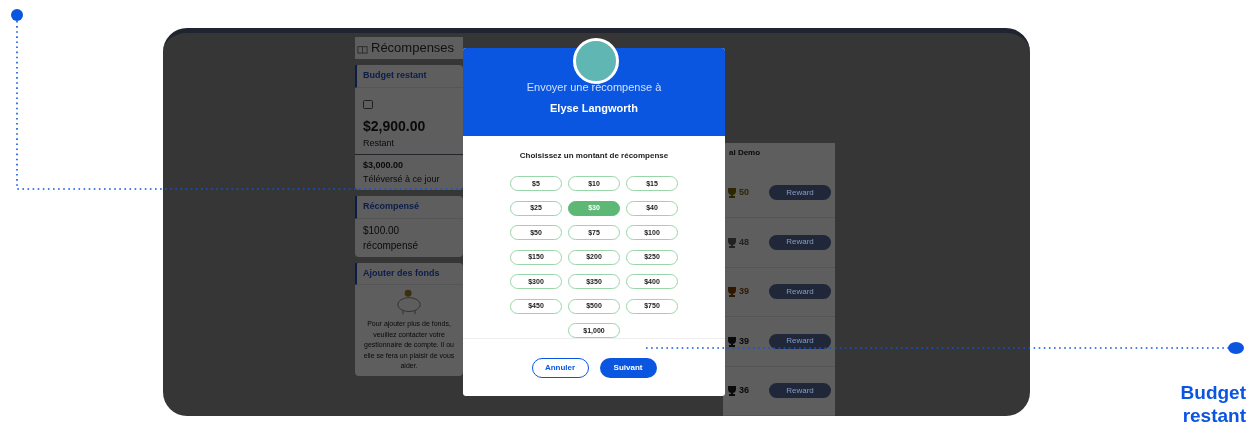 This screenshot has width=1253, height=427. I want to click on next-button: Suivant, so click(628, 367).